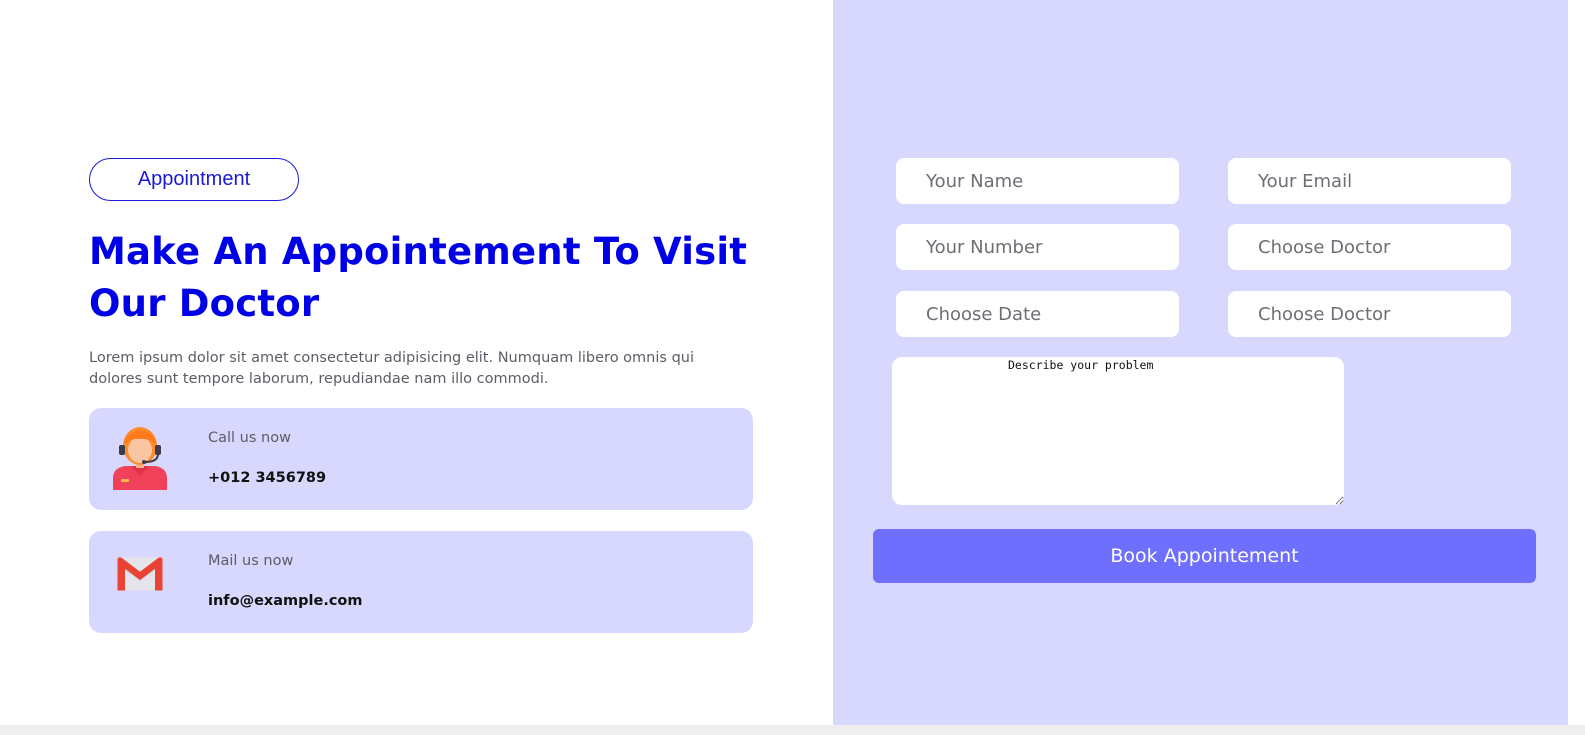 This screenshot has height=735, width=1585. What do you see at coordinates (1369, 181) in the screenshot?
I see `email-input` at bounding box center [1369, 181].